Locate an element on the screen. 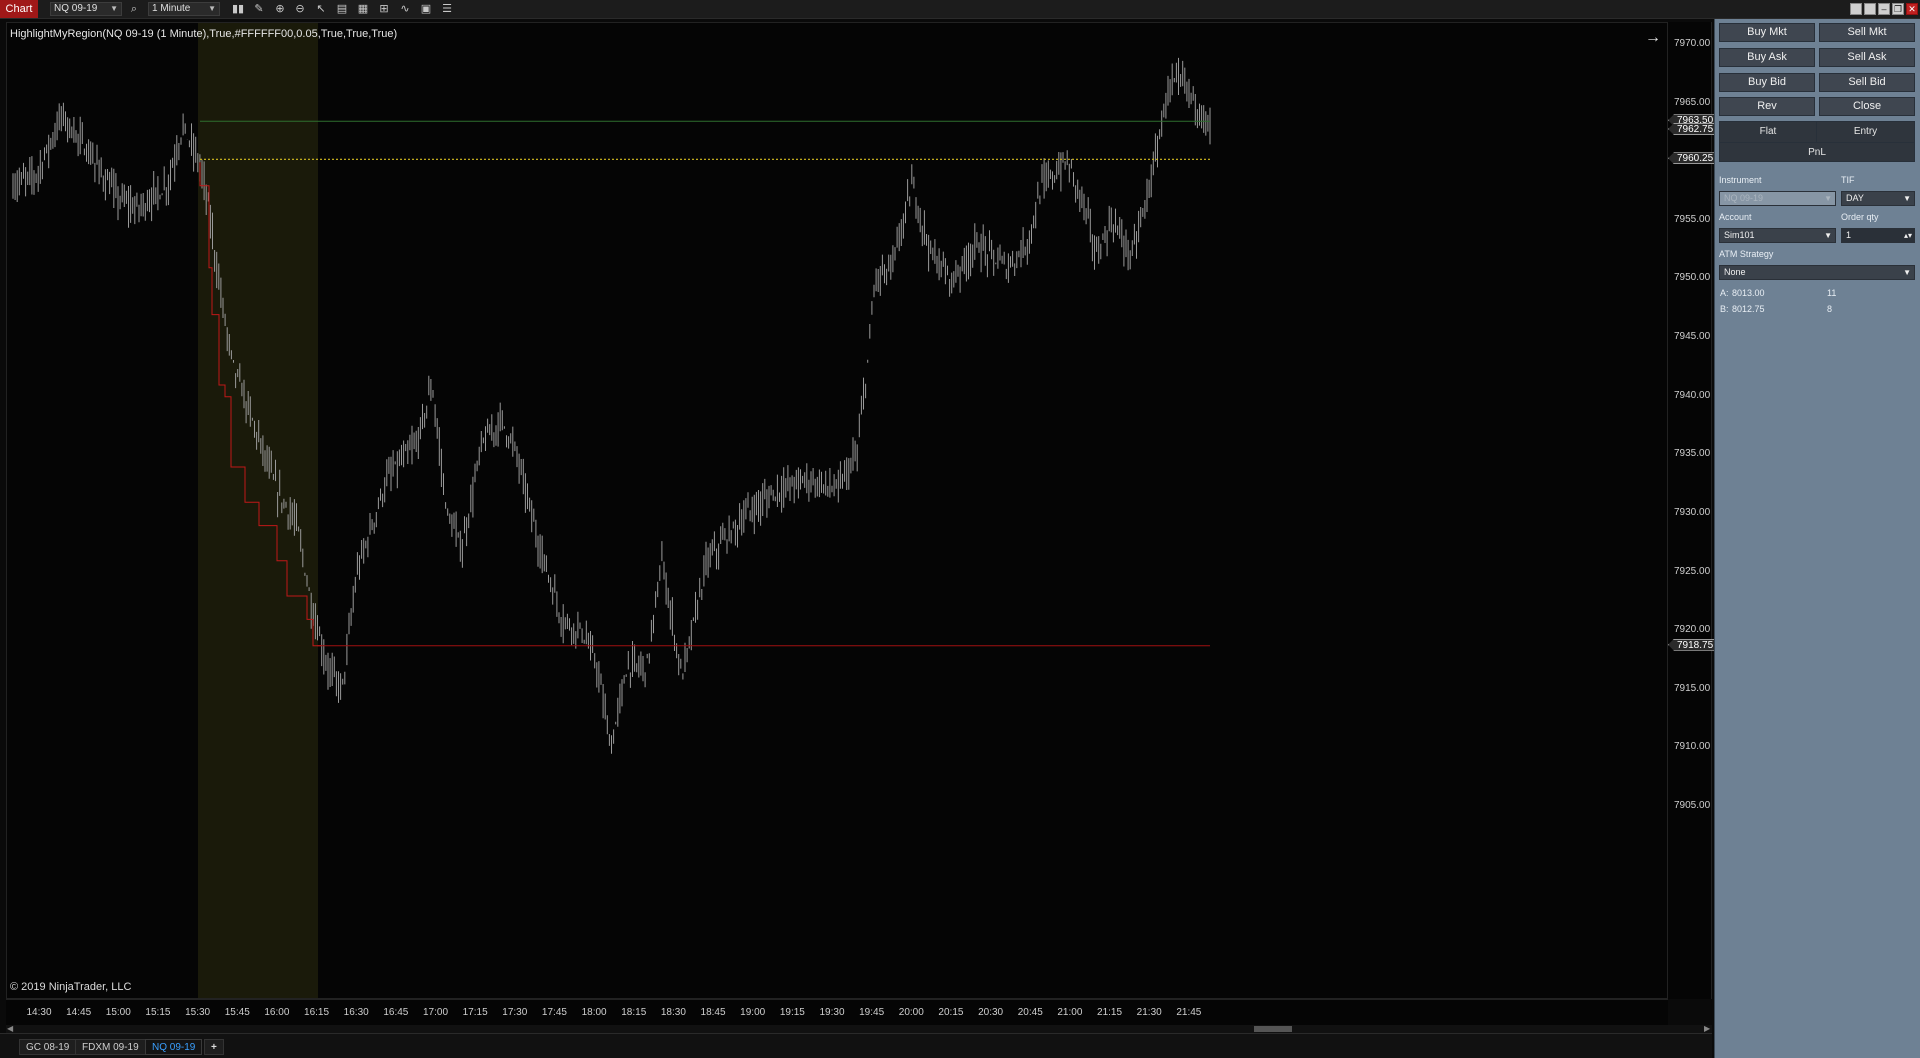 This screenshot has width=1920, height=1058. price-tick-label: 7965.00 is located at coordinates (1692, 102).